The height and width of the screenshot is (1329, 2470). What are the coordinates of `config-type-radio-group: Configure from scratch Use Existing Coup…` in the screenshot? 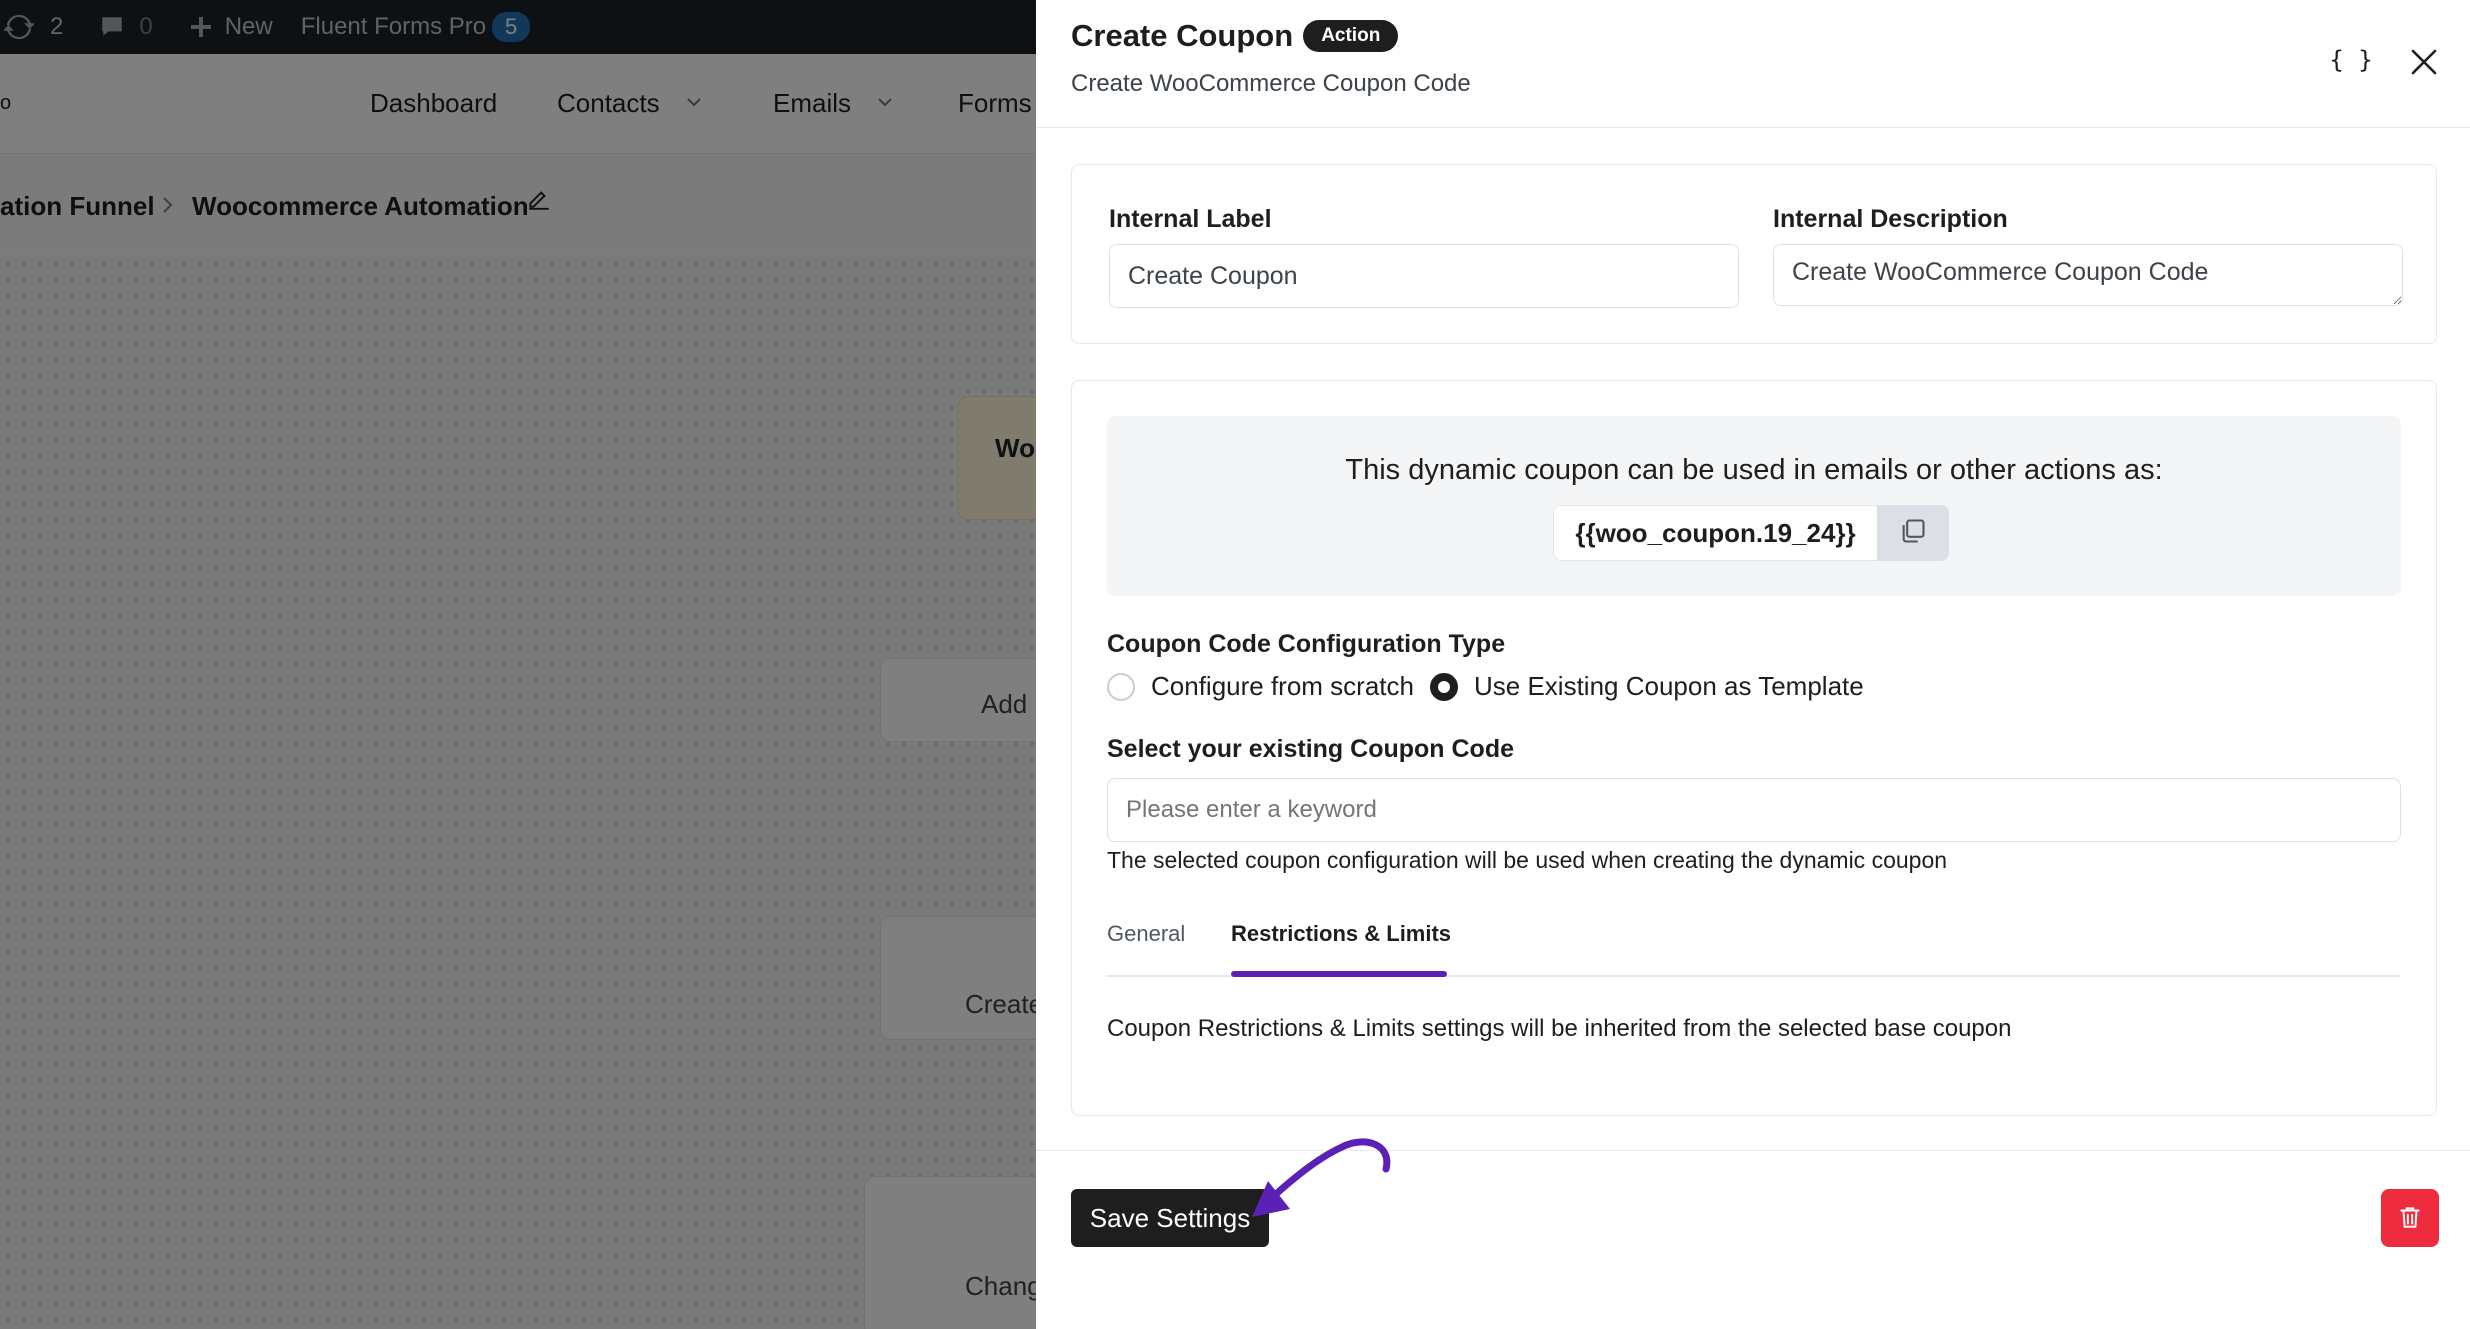 It's located at (1493, 686).